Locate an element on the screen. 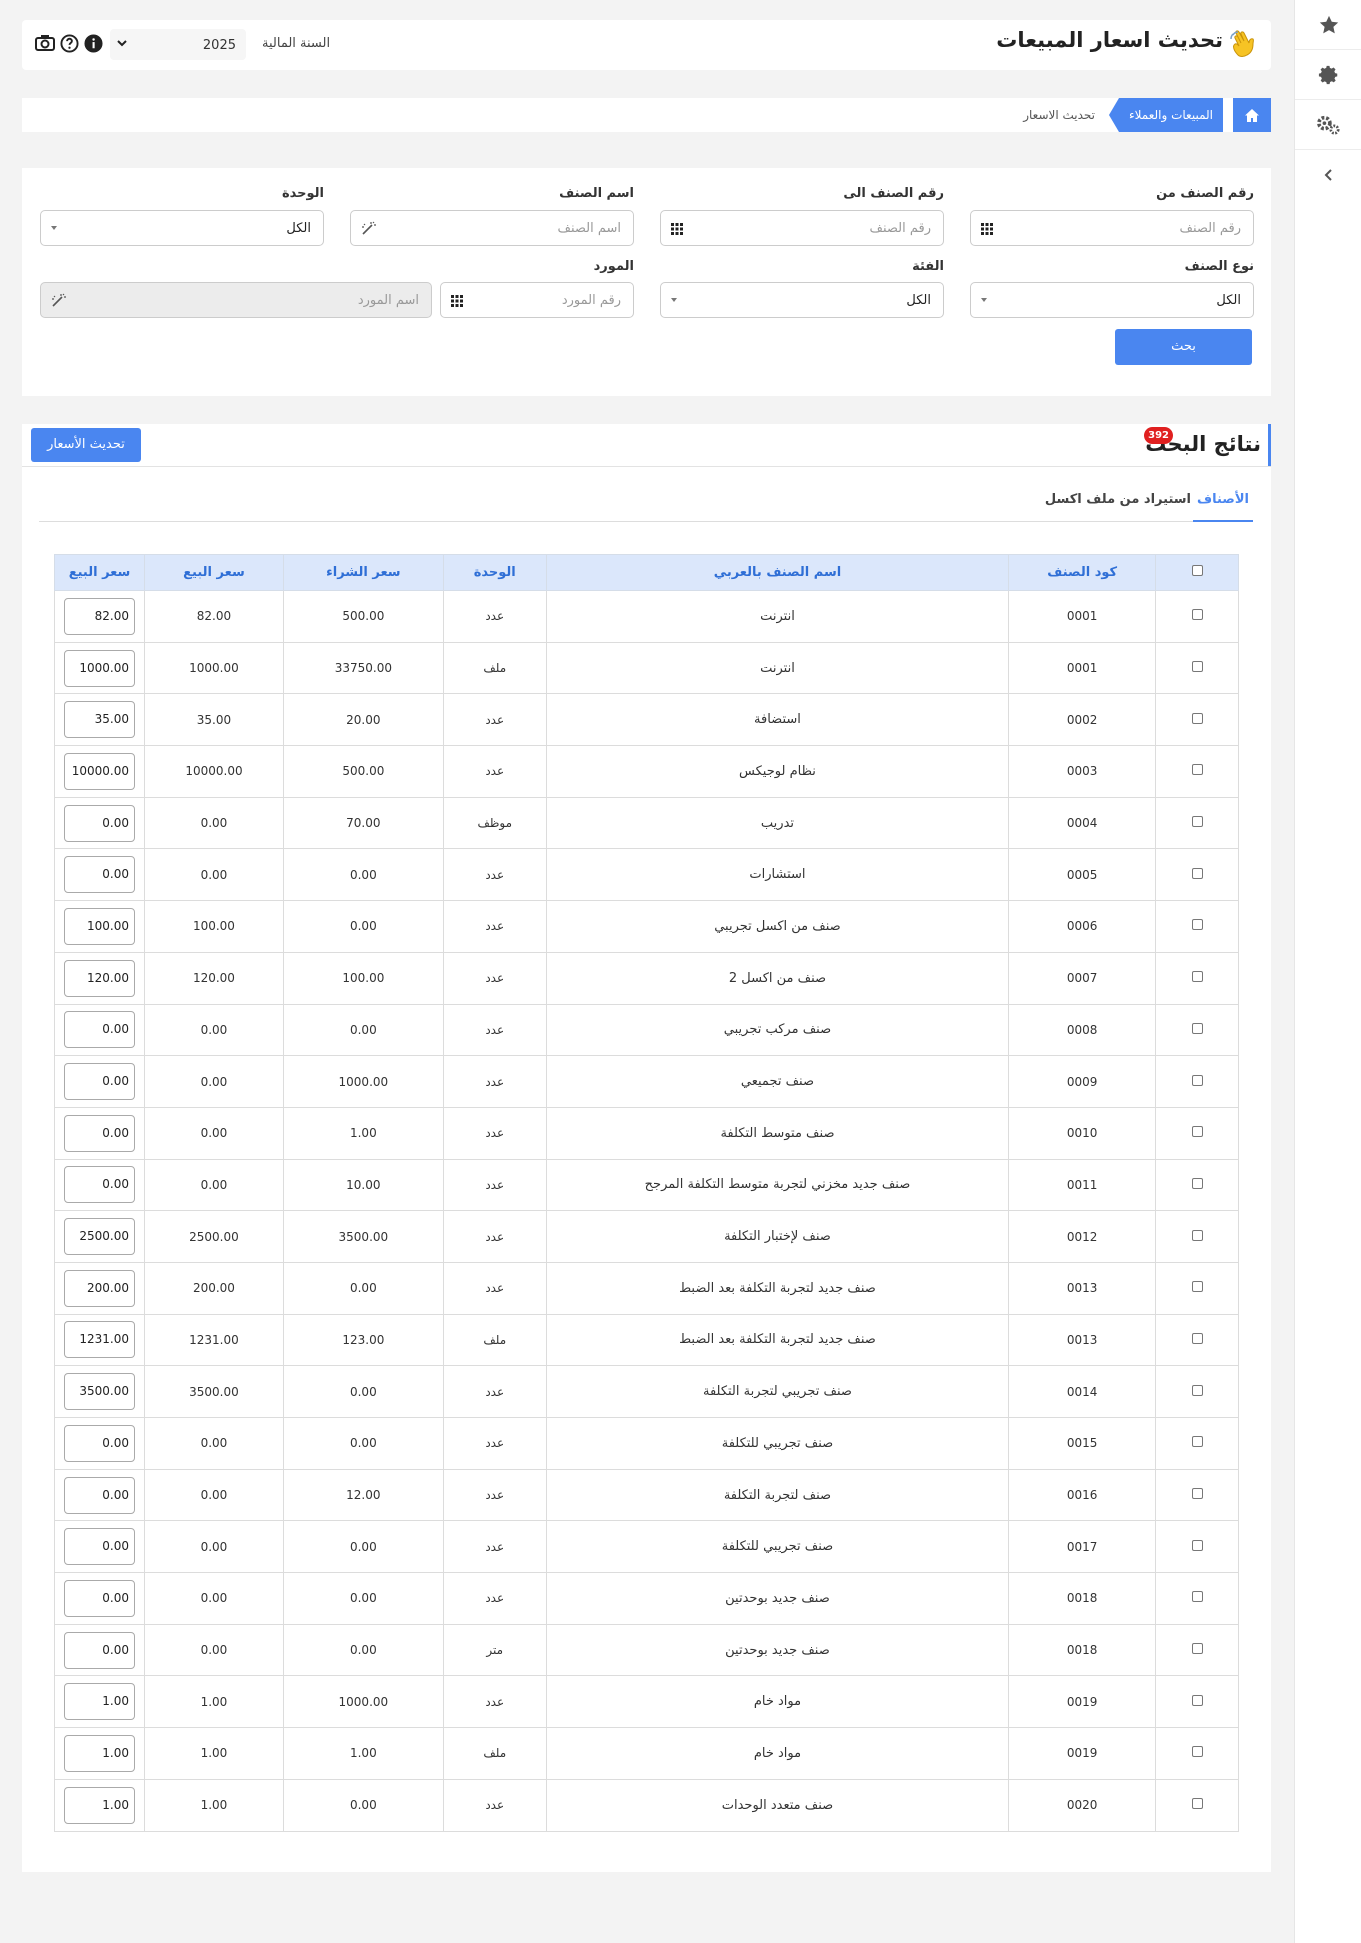 The image size is (1361, 1943). item-type-select: الكل is located at coordinates (1112, 300).